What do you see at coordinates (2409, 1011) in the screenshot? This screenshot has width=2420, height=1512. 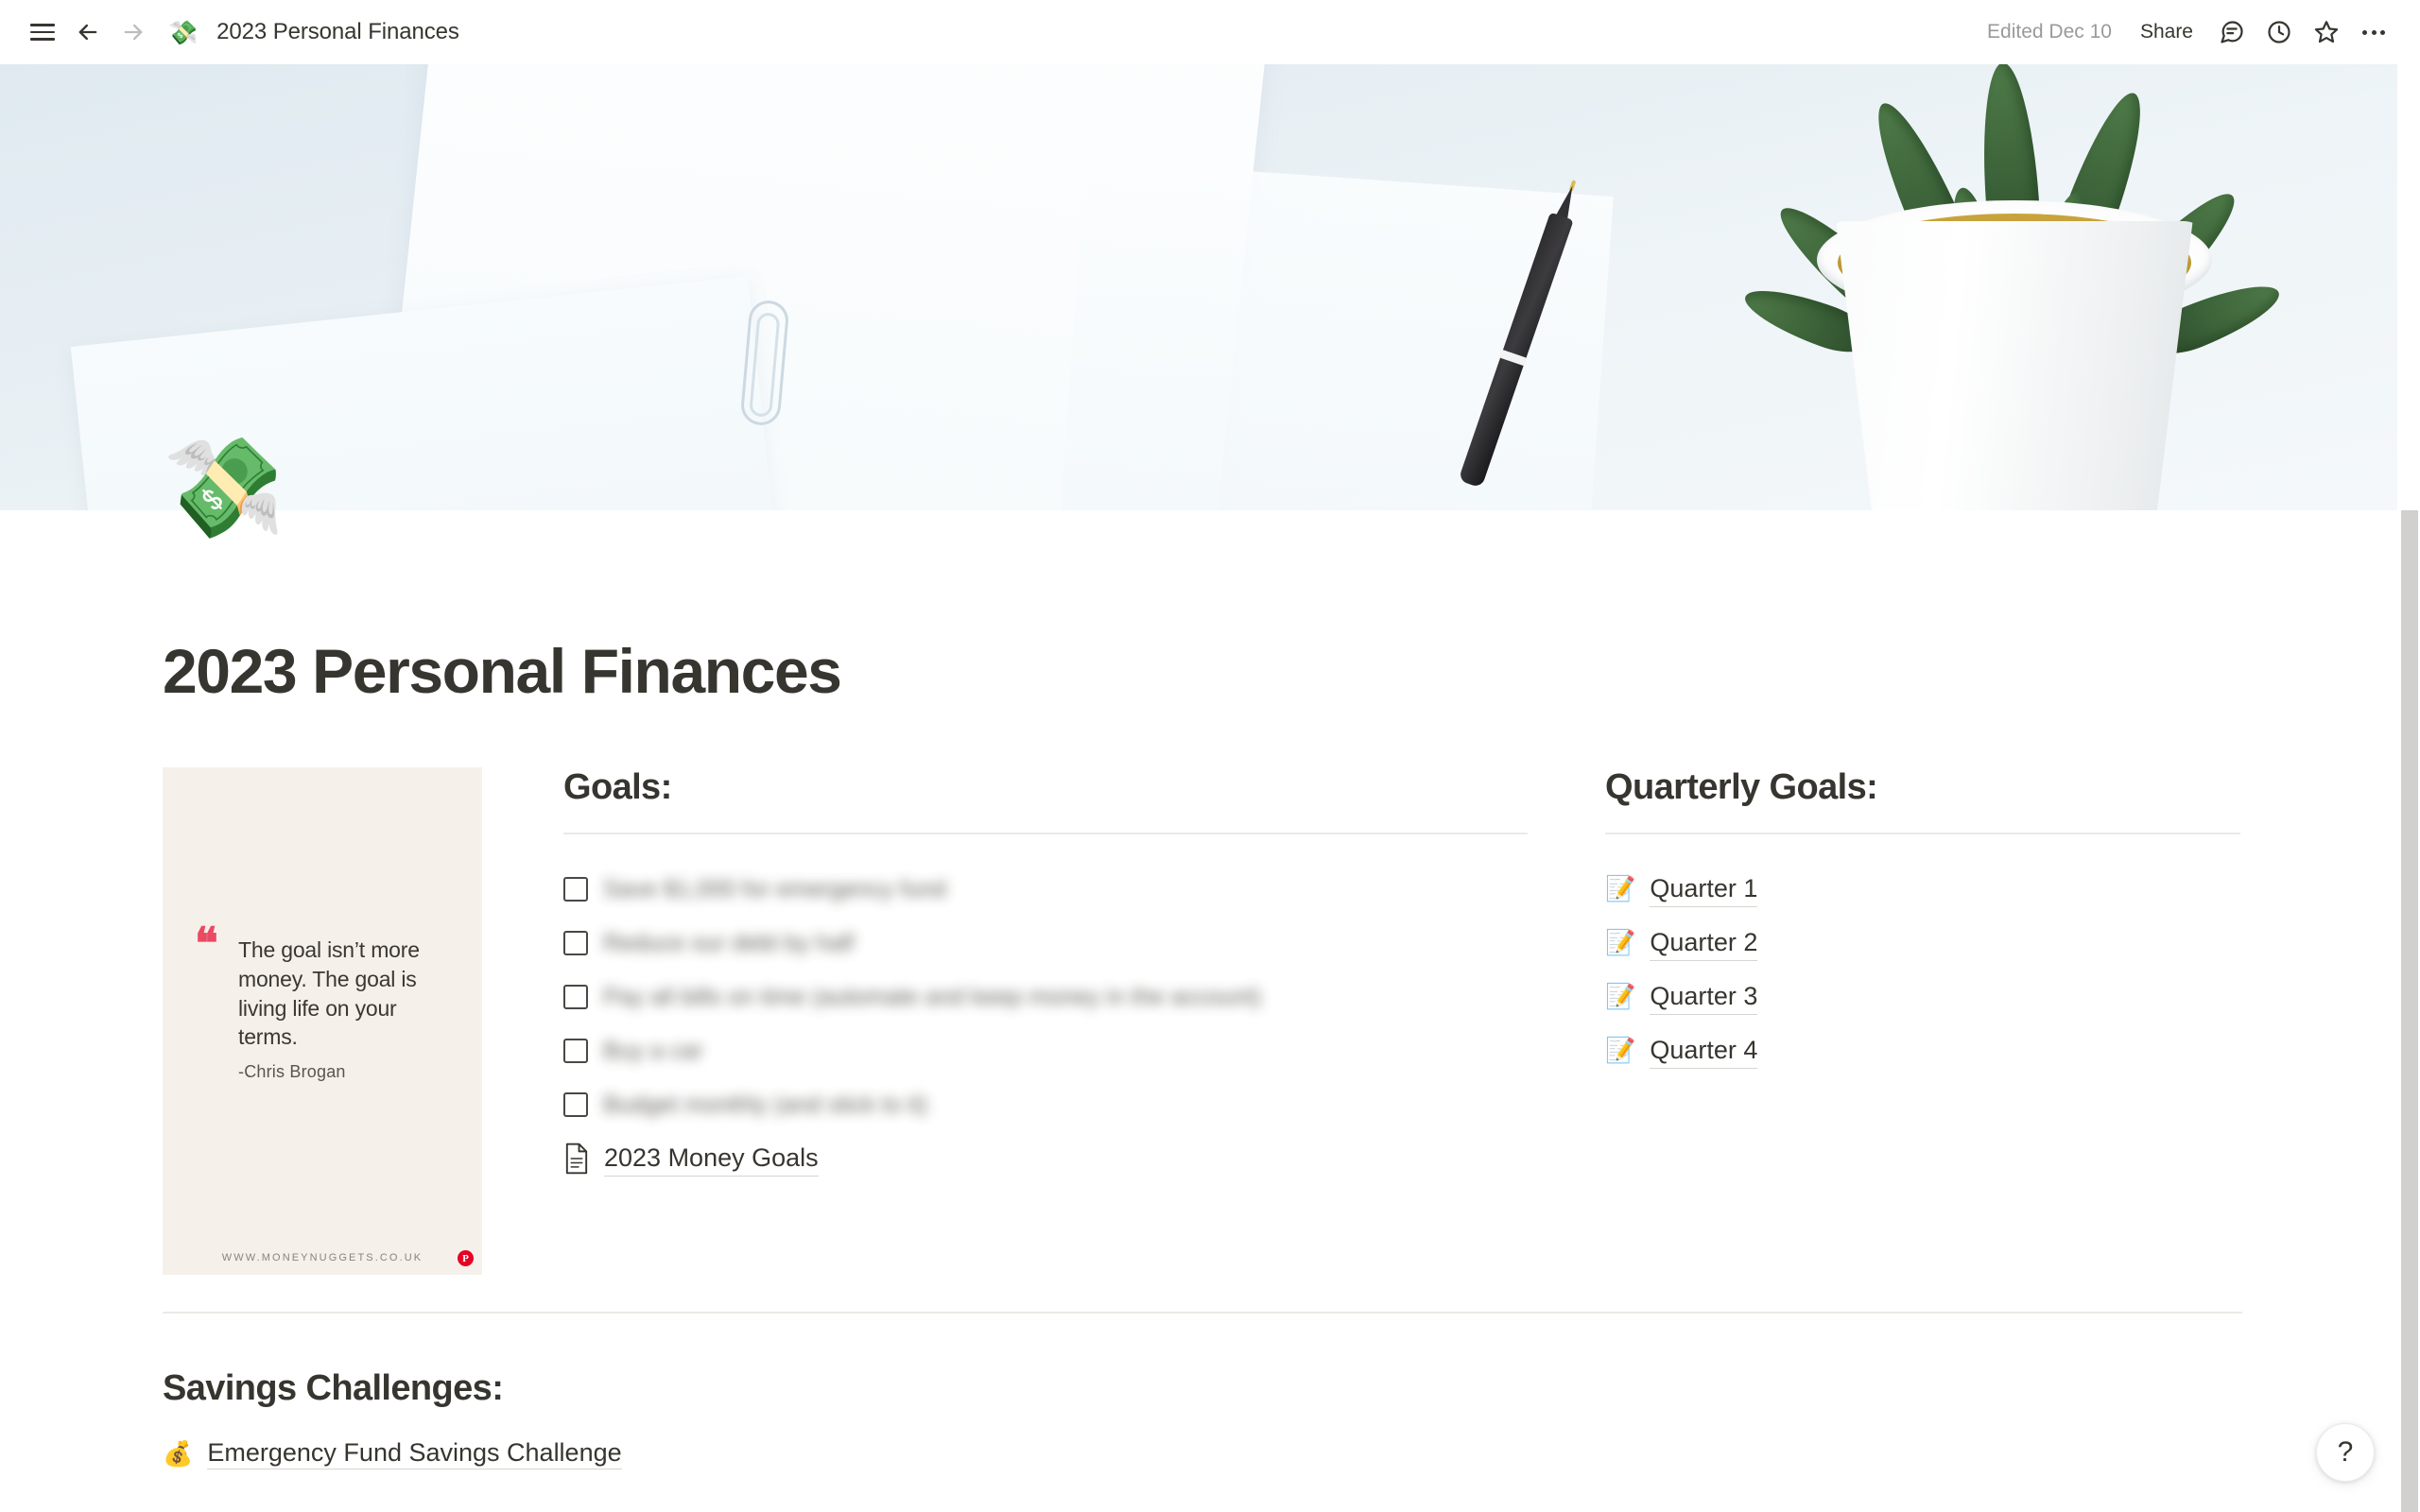 I see `scrollbar-thumb` at bounding box center [2409, 1011].